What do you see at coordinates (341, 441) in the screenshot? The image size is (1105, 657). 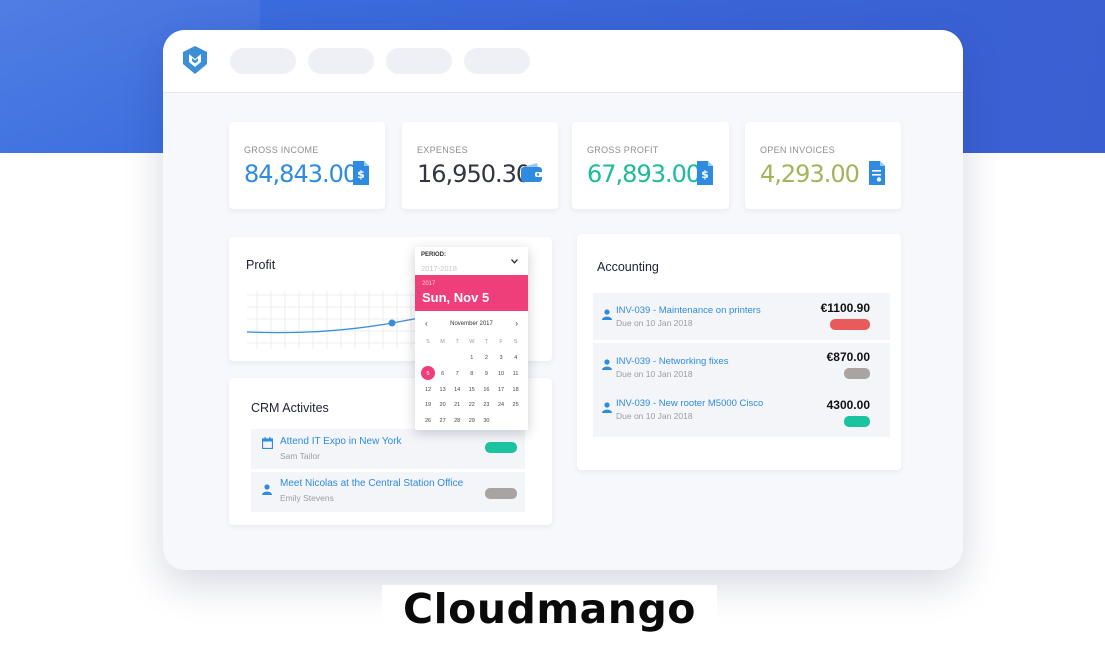 I see `crm-activity-name: Attend IT Expo in New York` at bounding box center [341, 441].